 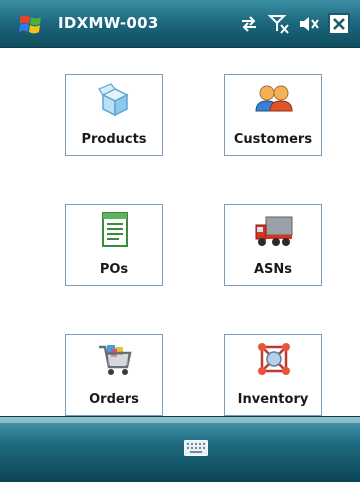 What do you see at coordinates (274, 100) in the screenshot?
I see `customers-people-icon` at bounding box center [274, 100].